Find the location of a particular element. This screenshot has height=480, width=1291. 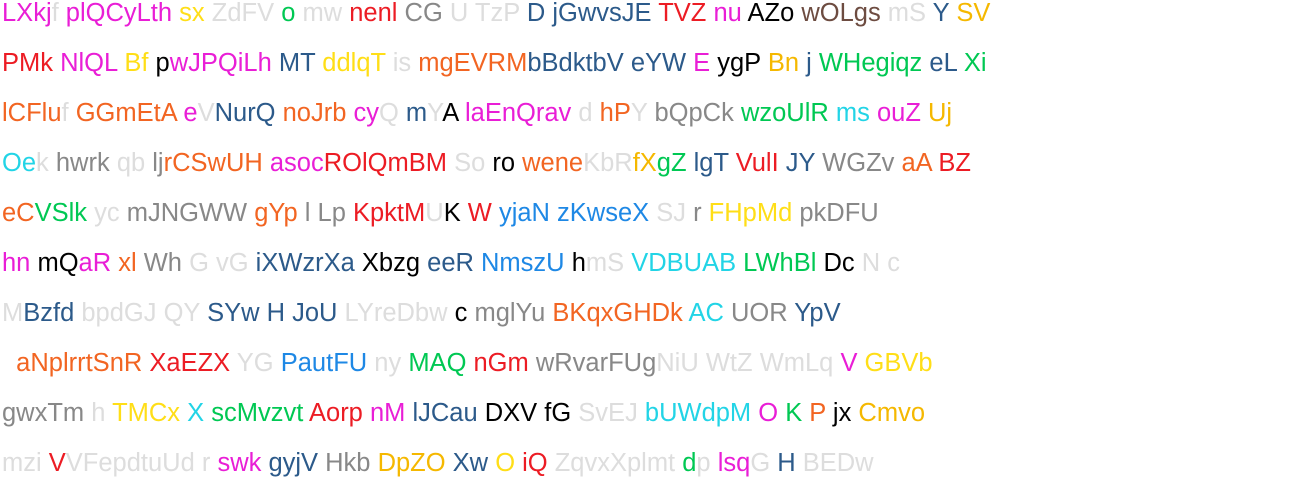

text-segment: LXkj is located at coordinates (27, 13).